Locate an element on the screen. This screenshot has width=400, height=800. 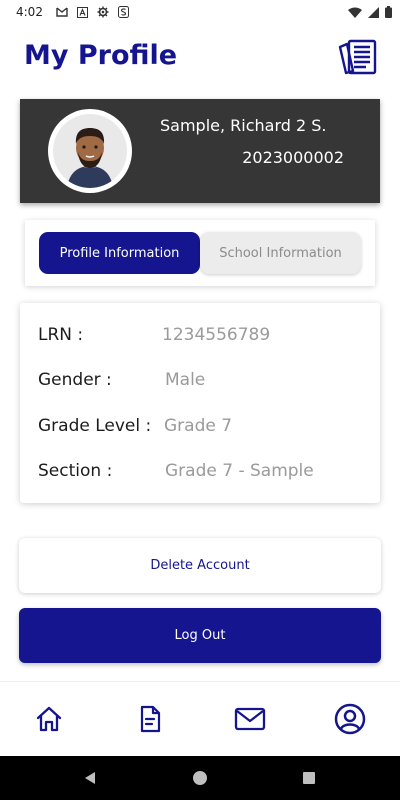
info-row-lrn: LRN : 1234556789 is located at coordinates (204, 335).